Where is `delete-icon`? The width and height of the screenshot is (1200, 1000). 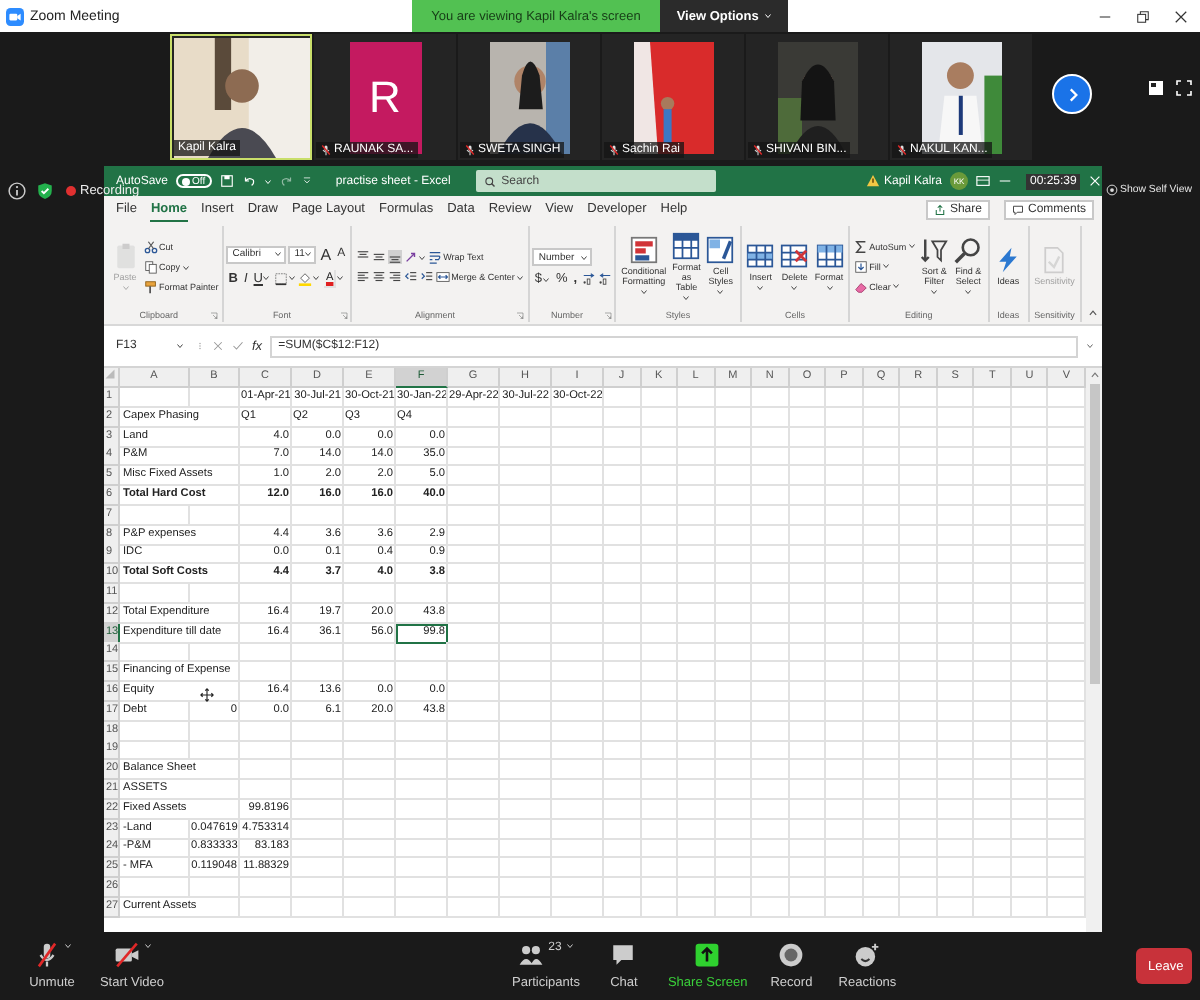
delete-icon is located at coordinates (794, 255).